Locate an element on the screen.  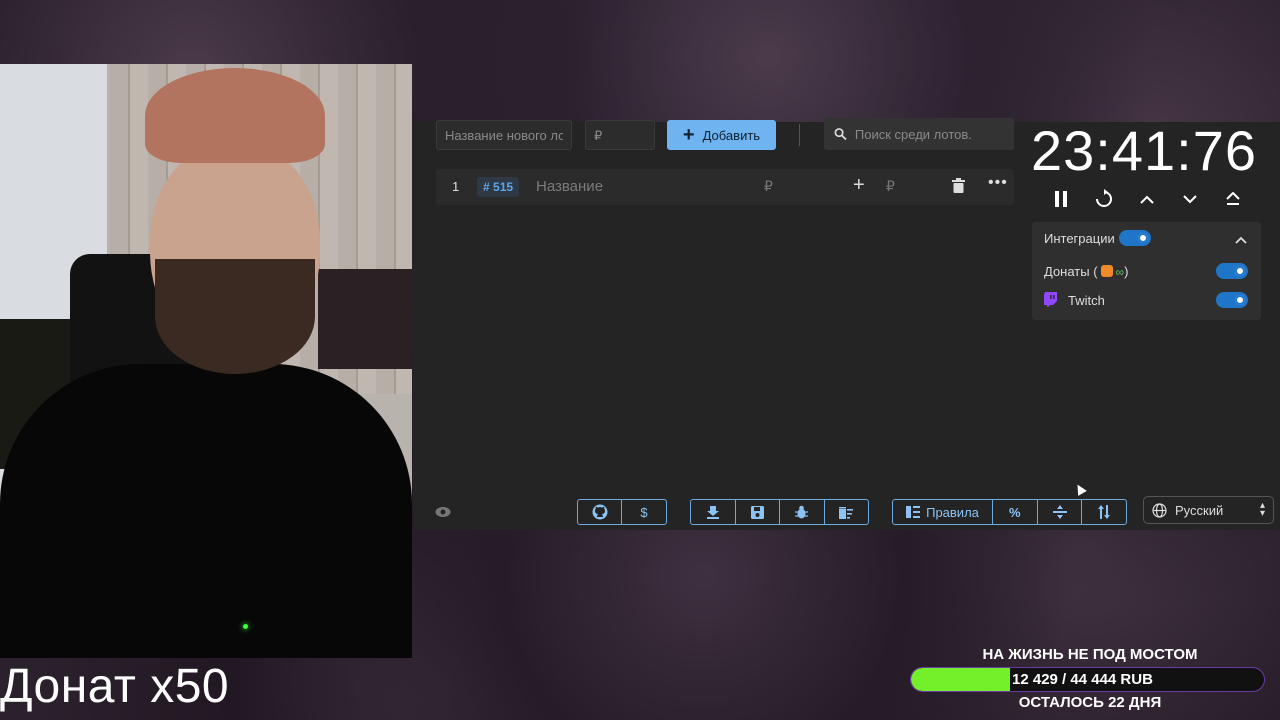
rules-button: Правила is located at coordinates (943, 512).